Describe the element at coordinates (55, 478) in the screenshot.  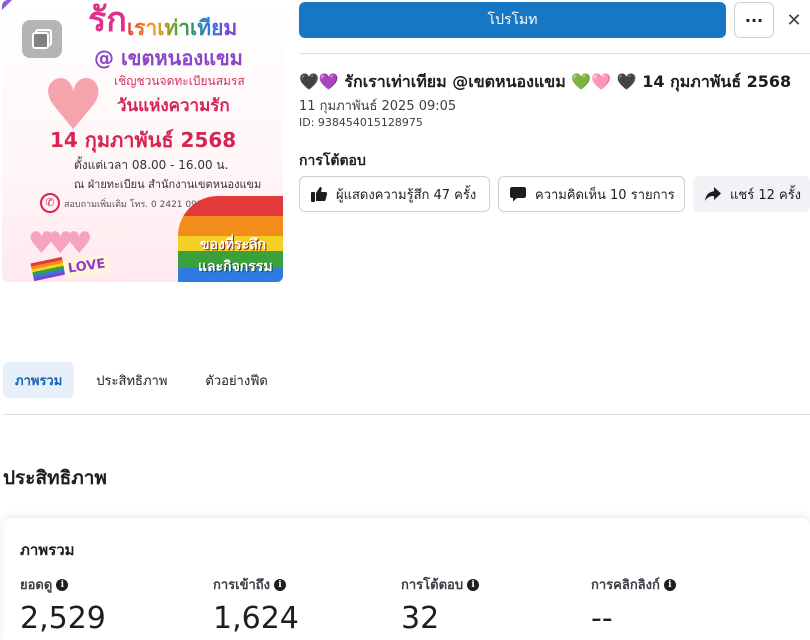
I see `performance-section-title: ประสิทธิภาพ` at that location.